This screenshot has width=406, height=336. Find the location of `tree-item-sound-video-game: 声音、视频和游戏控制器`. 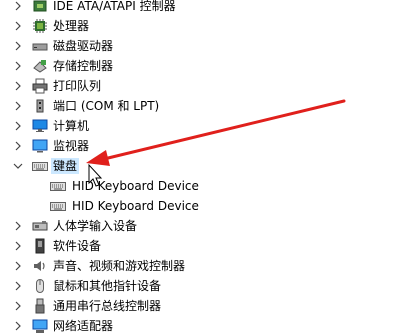

tree-item-sound-video-game: 声音、视频和游戏控制器 is located at coordinates (203, 266).